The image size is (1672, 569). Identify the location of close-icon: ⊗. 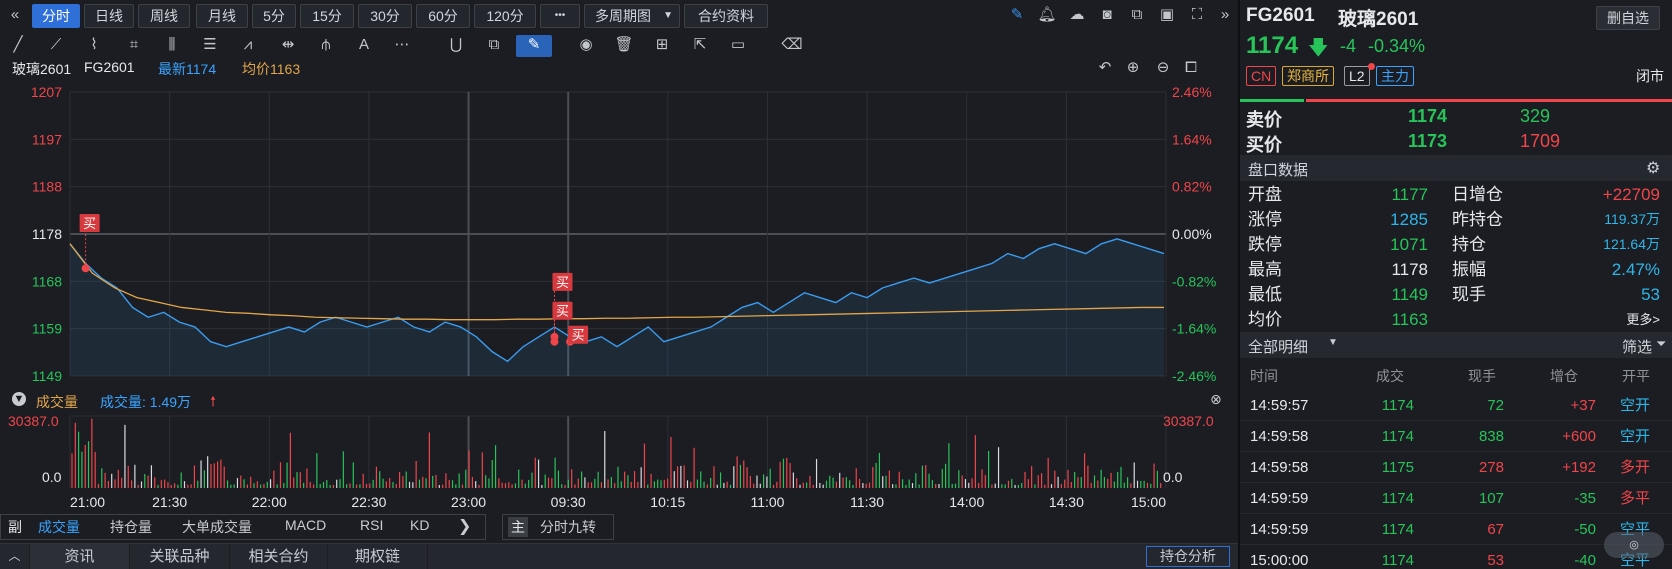
(1216, 399).